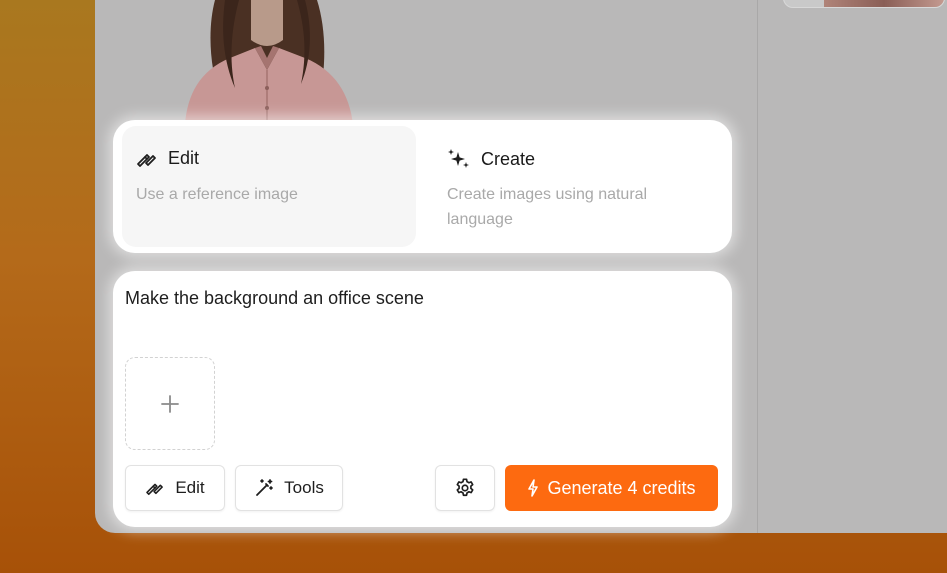 The image size is (947, 573). Describe the element at coordinates (864, 4) in the screenshot. I see `gallery-thumbnail` at that location.